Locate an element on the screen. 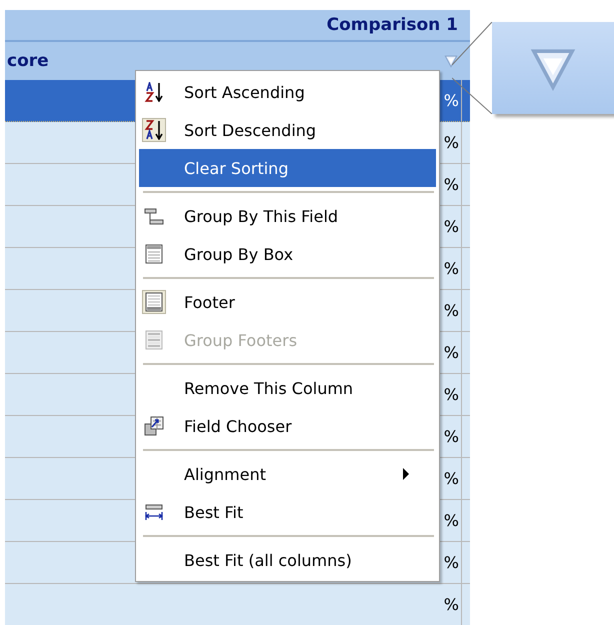  menu-item: Alignment is located at coordinates (287, 474).